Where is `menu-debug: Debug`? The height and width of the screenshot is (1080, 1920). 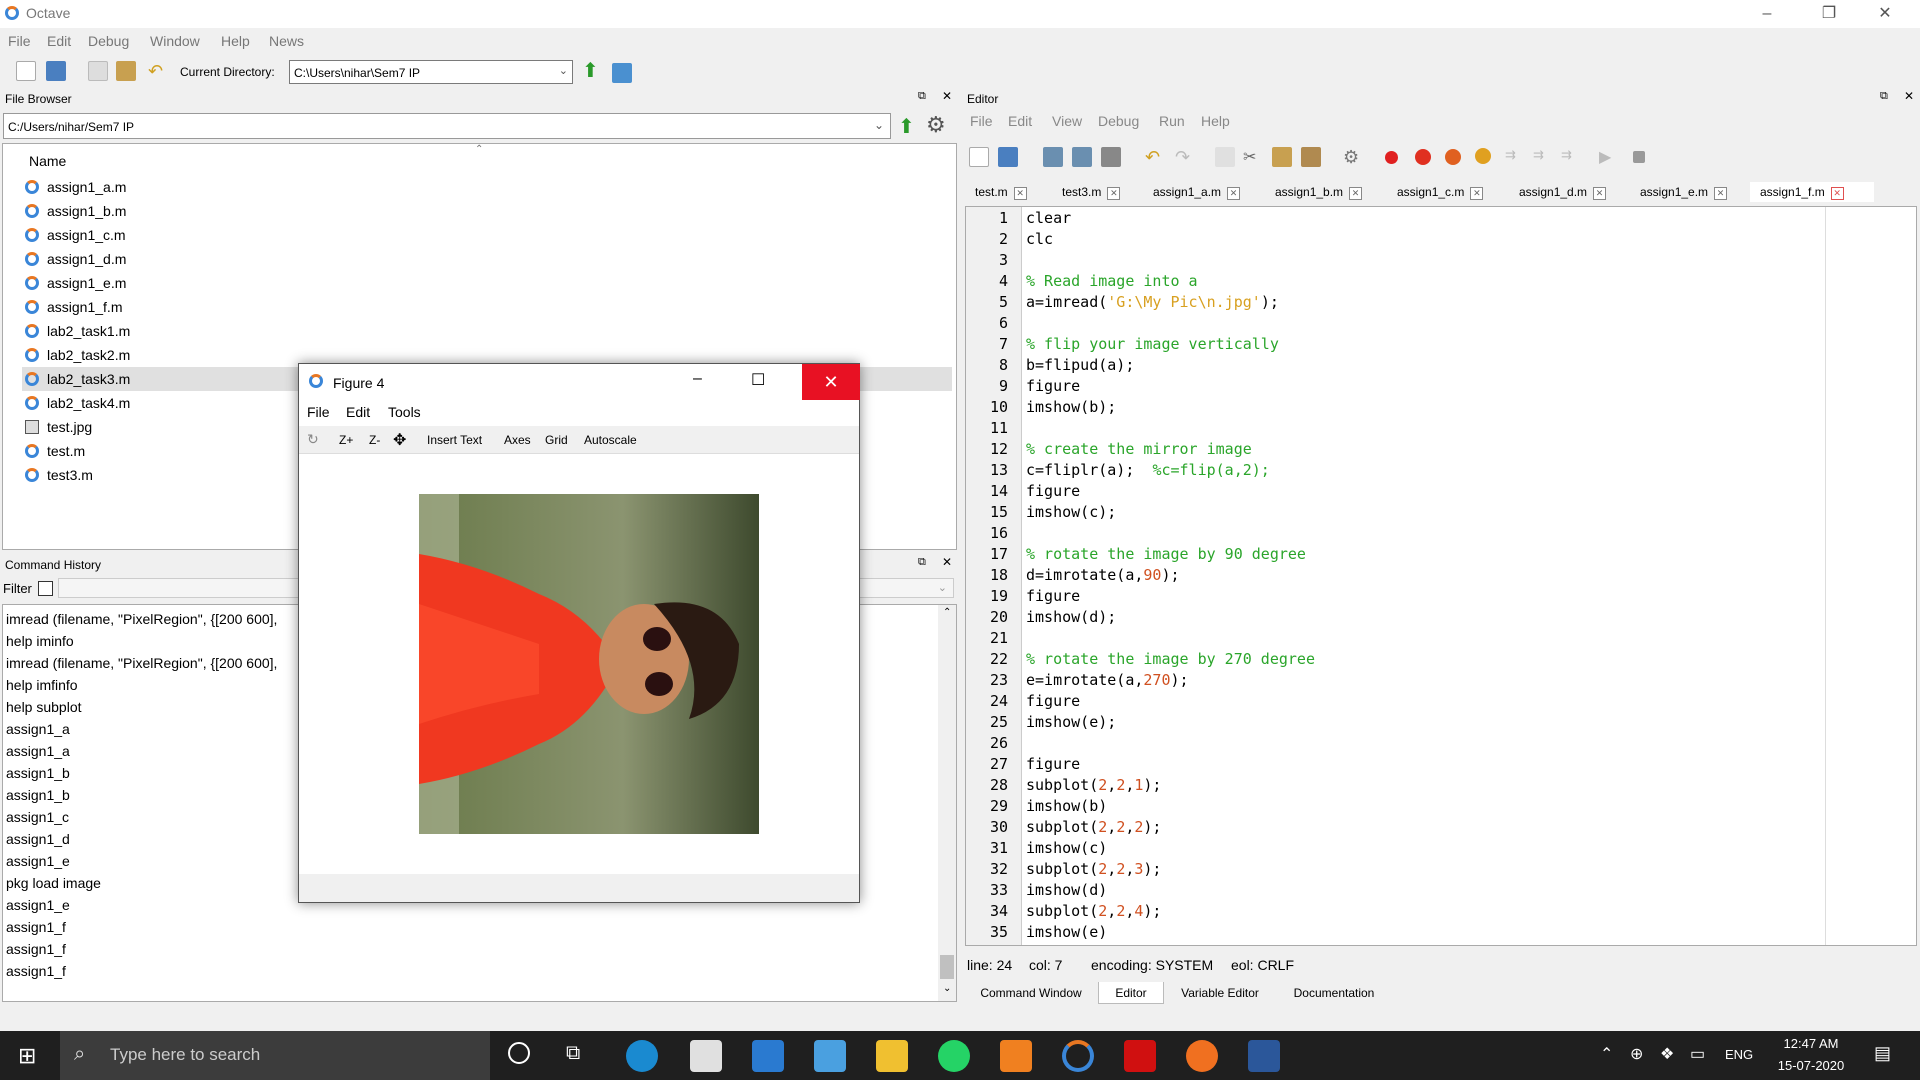
menu-debug: Debug is located at coordinates (108, 41).